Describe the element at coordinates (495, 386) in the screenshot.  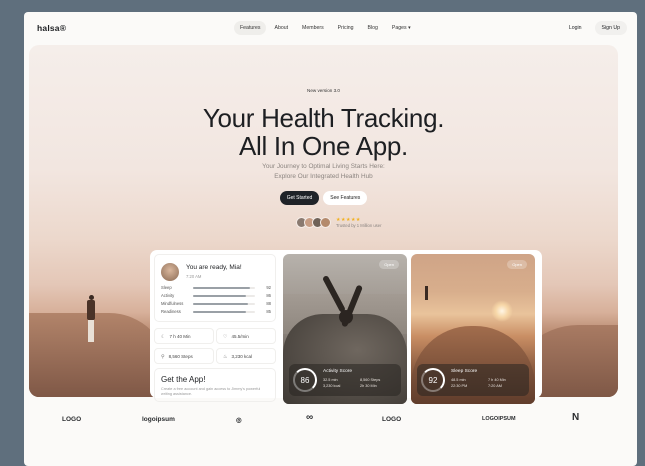
I see `detail-value: 7:20 AM` at that location.